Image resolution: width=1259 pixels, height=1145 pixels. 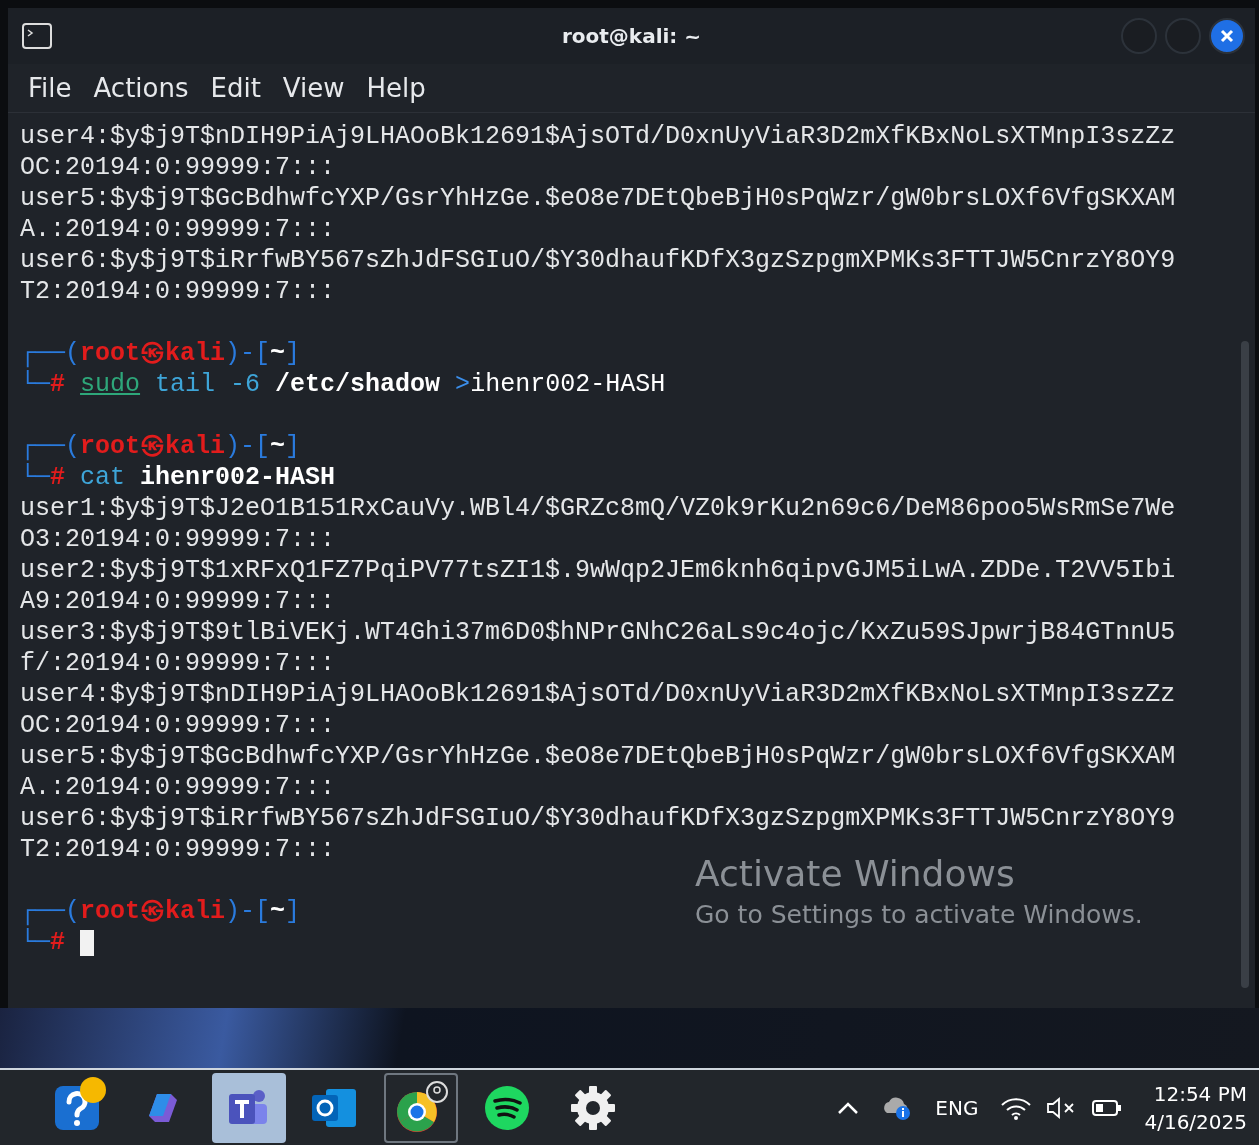 I want to click on scrollbar, so click(x=1245, y=664).